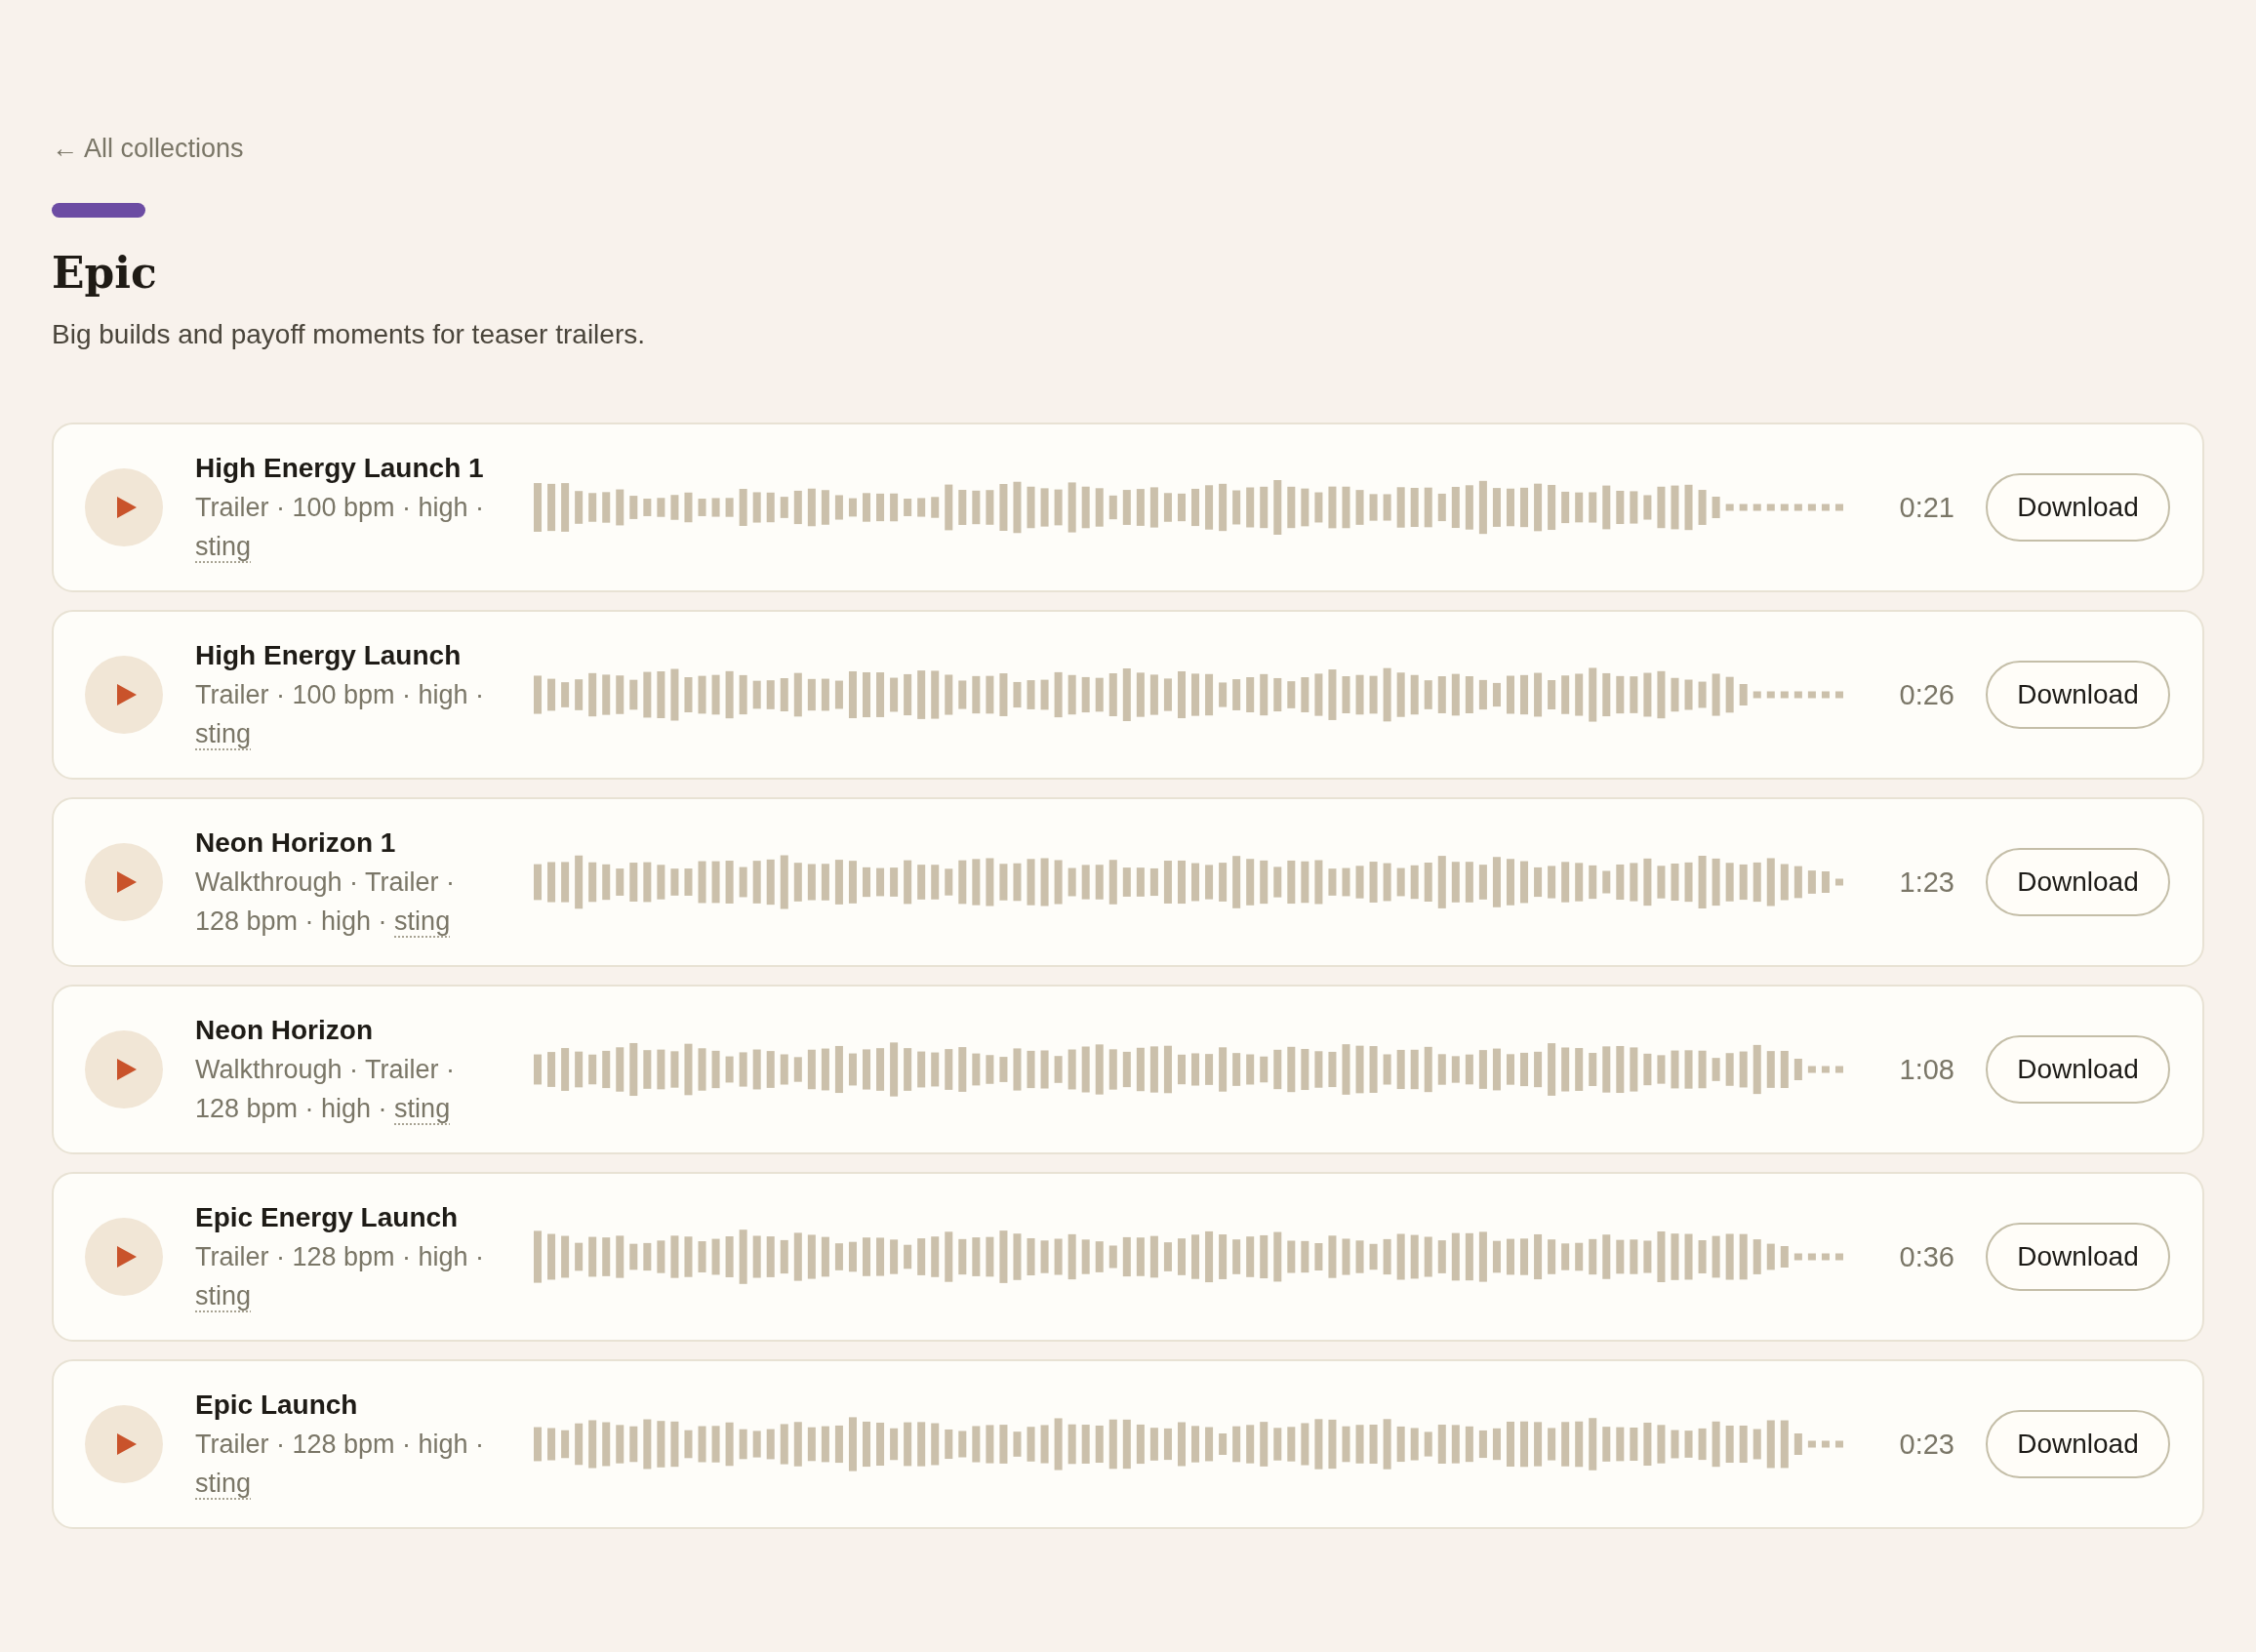  I want to click on track-duration: 1:23, so click(1926, 883).